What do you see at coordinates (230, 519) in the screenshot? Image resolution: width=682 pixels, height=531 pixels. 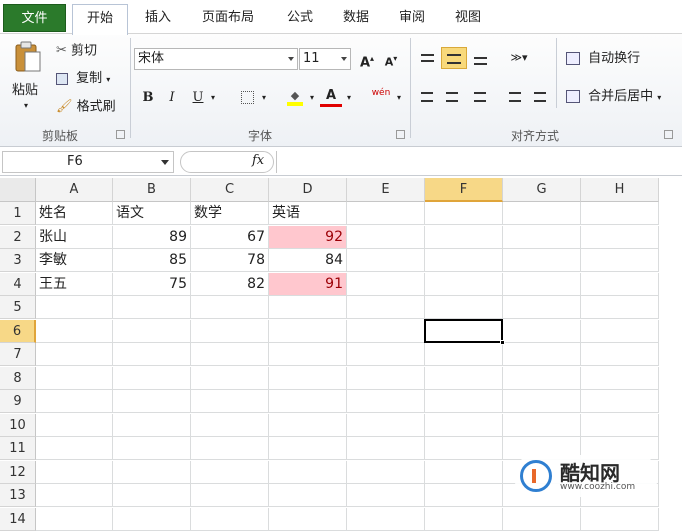 I see `cell-c14` at bounding box center [230, 519].